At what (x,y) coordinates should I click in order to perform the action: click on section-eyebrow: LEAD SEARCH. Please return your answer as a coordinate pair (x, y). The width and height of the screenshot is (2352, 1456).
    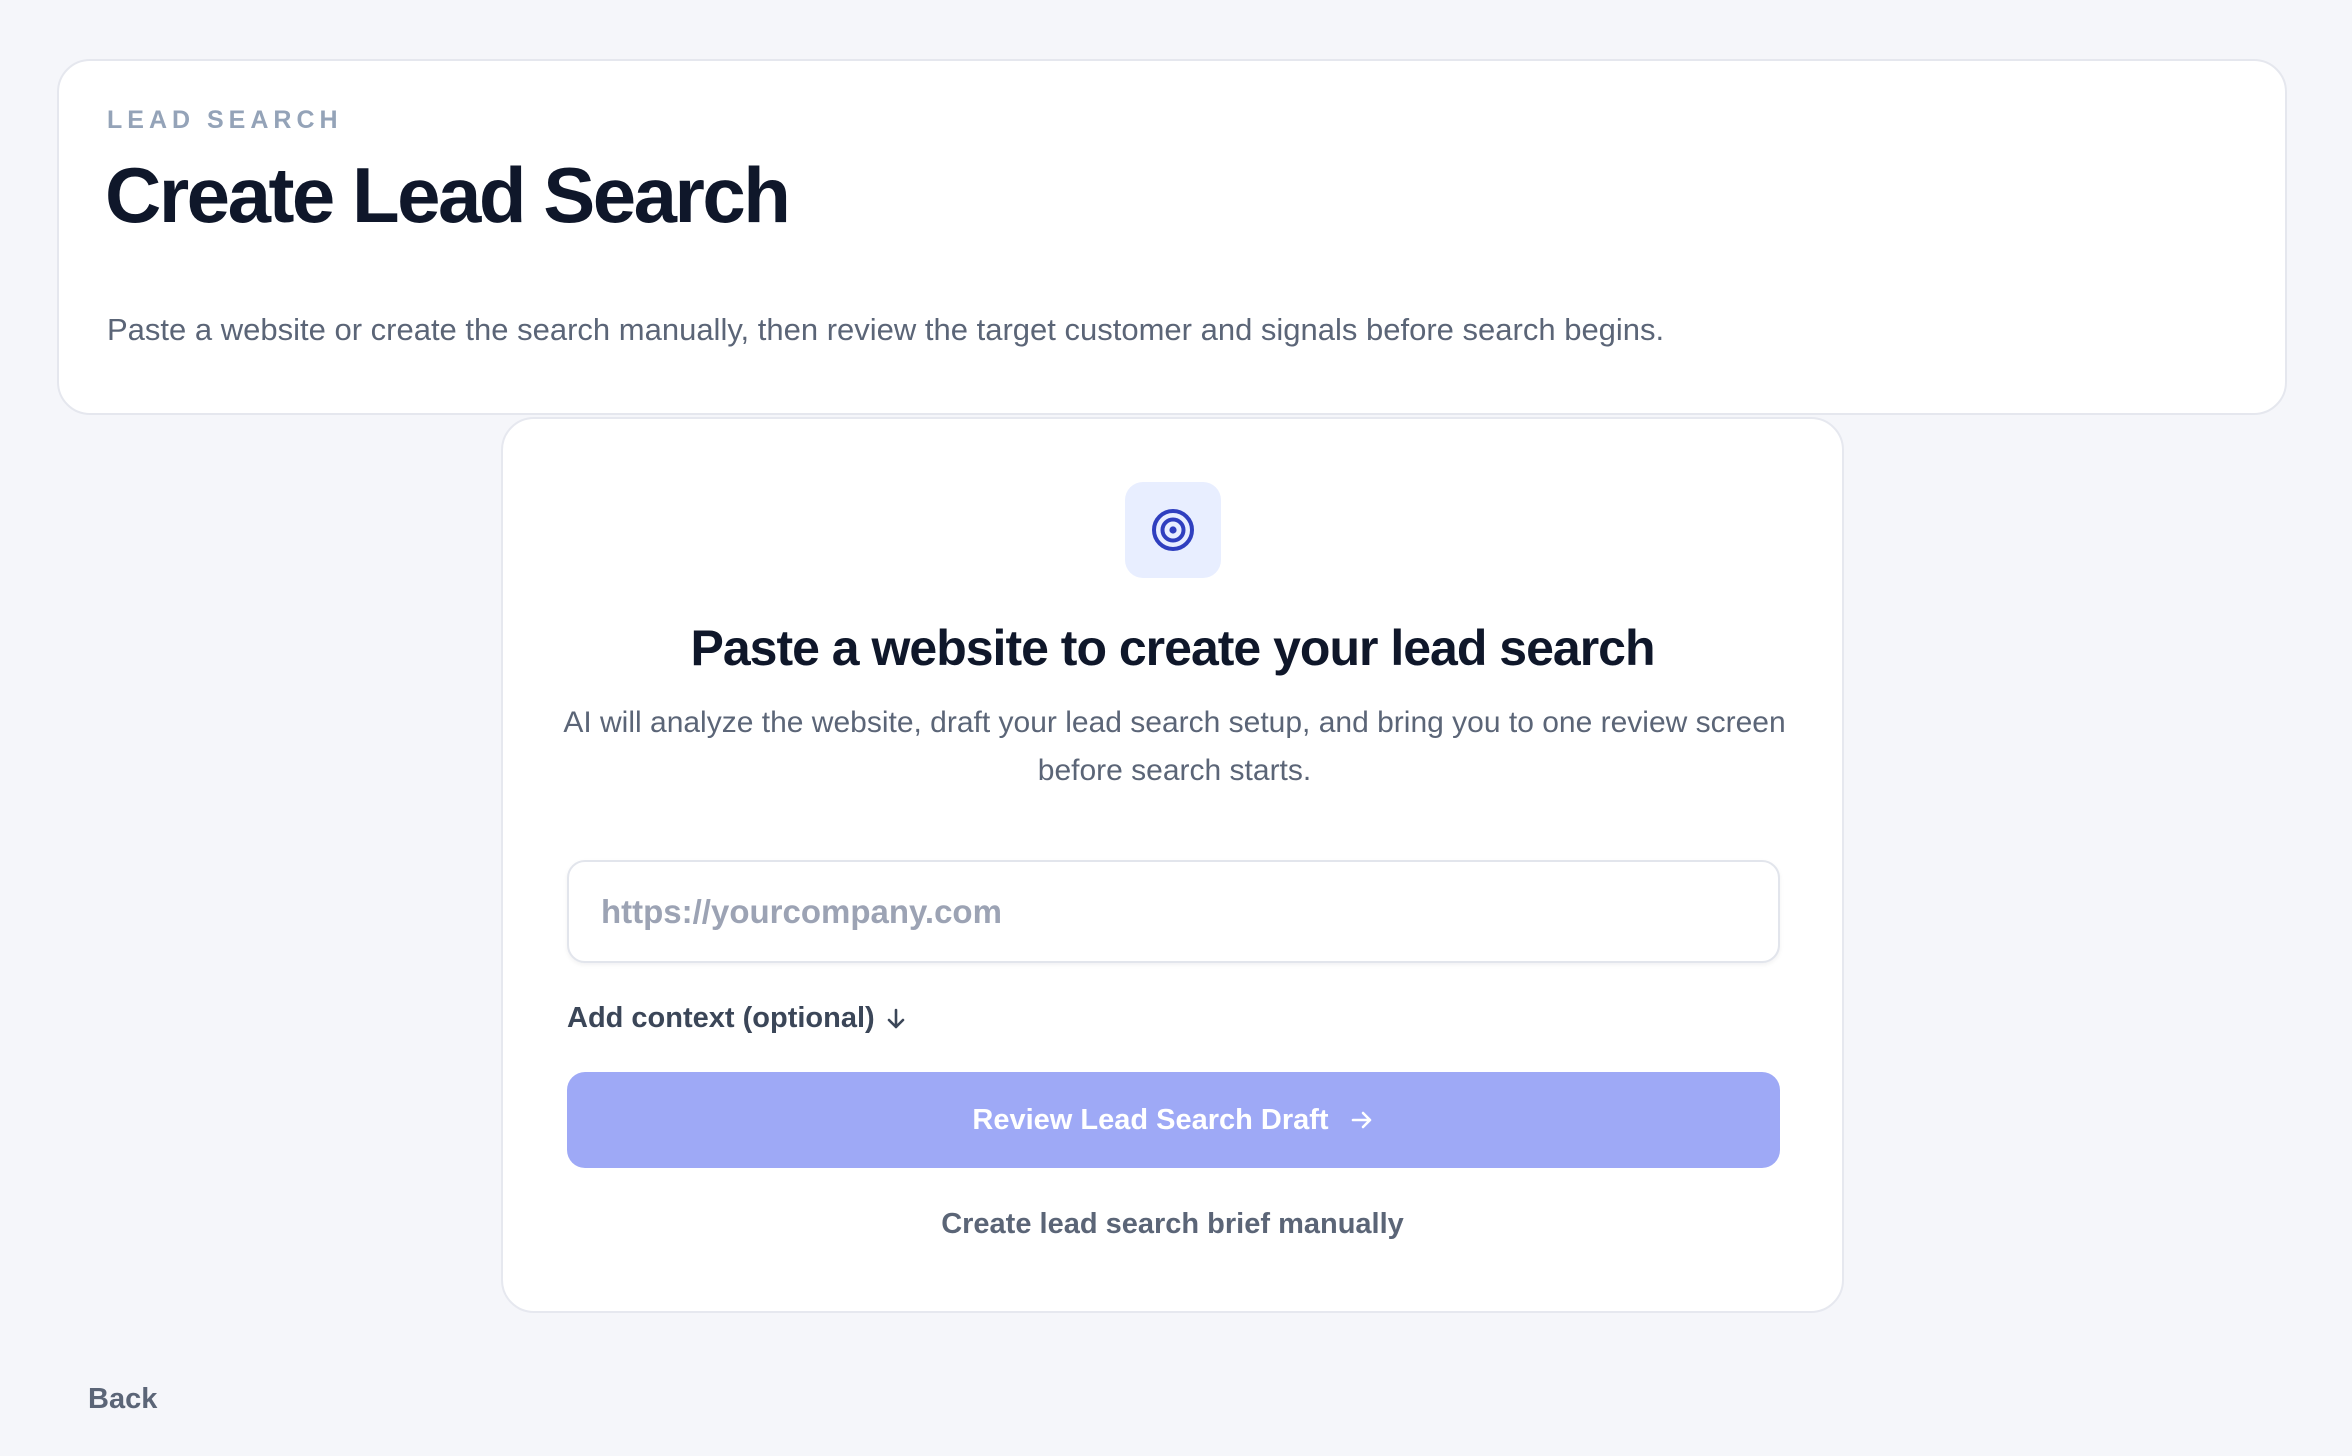
    Looking at the image, I should click on (225, 120).